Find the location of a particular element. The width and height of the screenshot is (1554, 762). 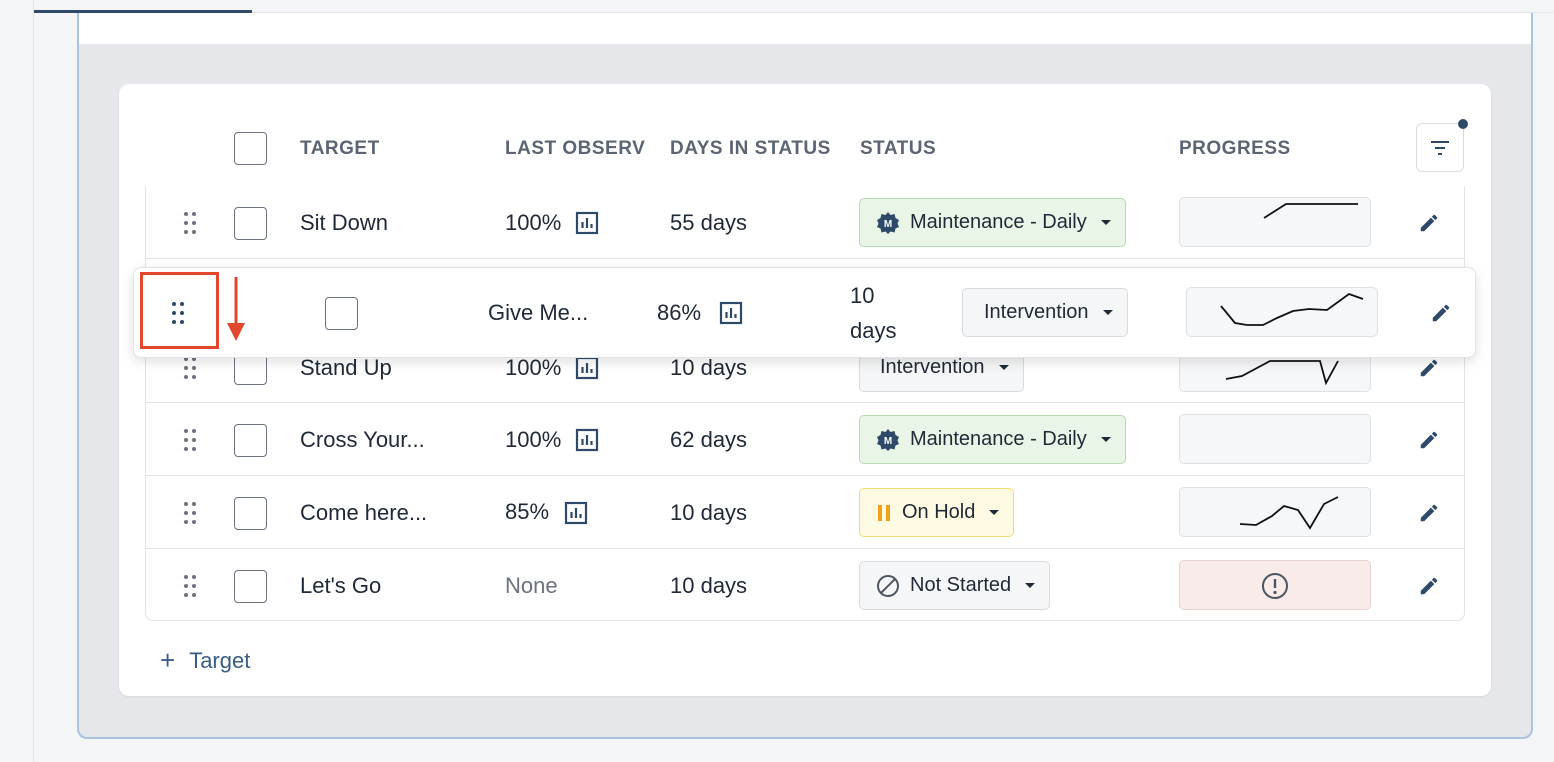

last-observation-value: 85% is located at coordinates (527, 511).